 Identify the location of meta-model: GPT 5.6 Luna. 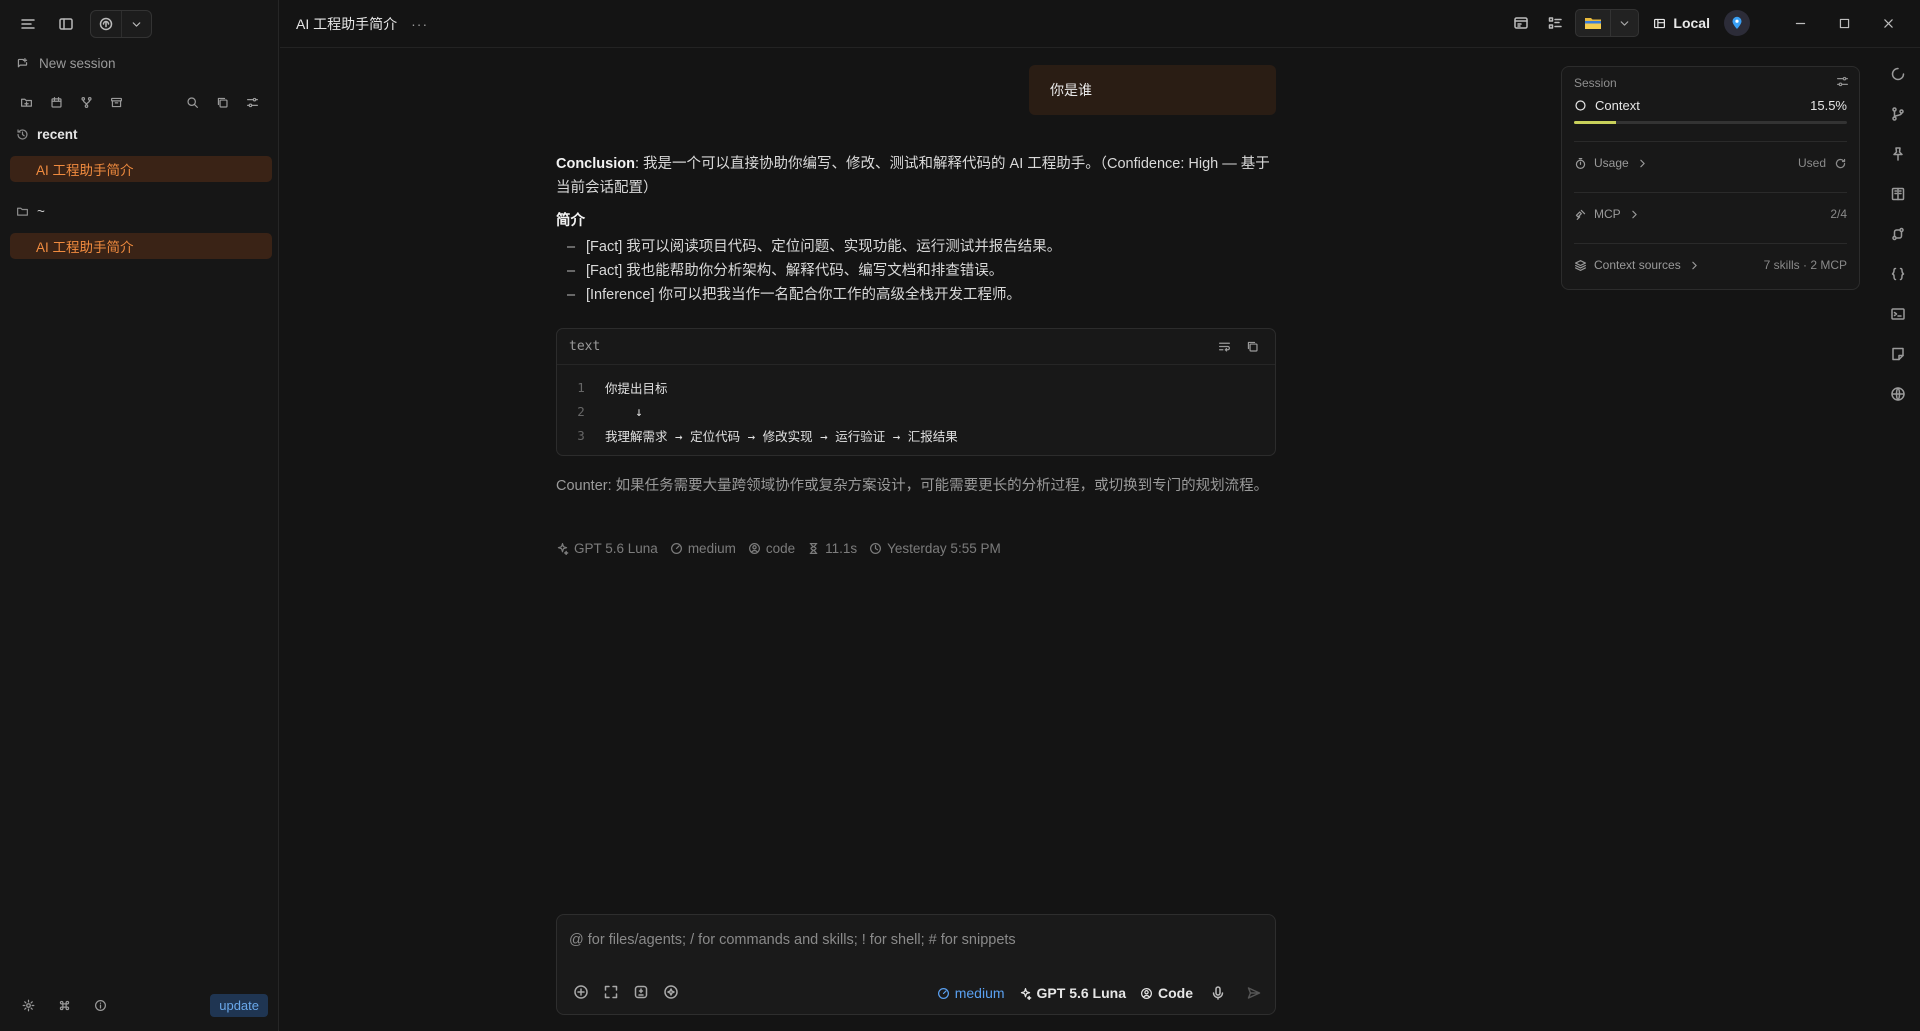
(607, 548).